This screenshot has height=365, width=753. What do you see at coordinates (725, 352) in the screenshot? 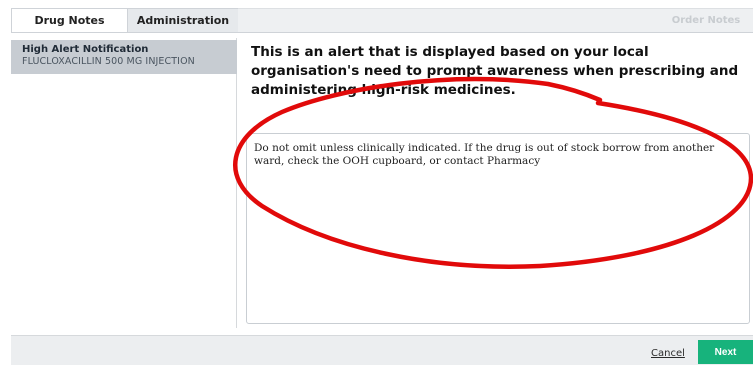
I see `next-button: Next` at bounding box center [725, 352].